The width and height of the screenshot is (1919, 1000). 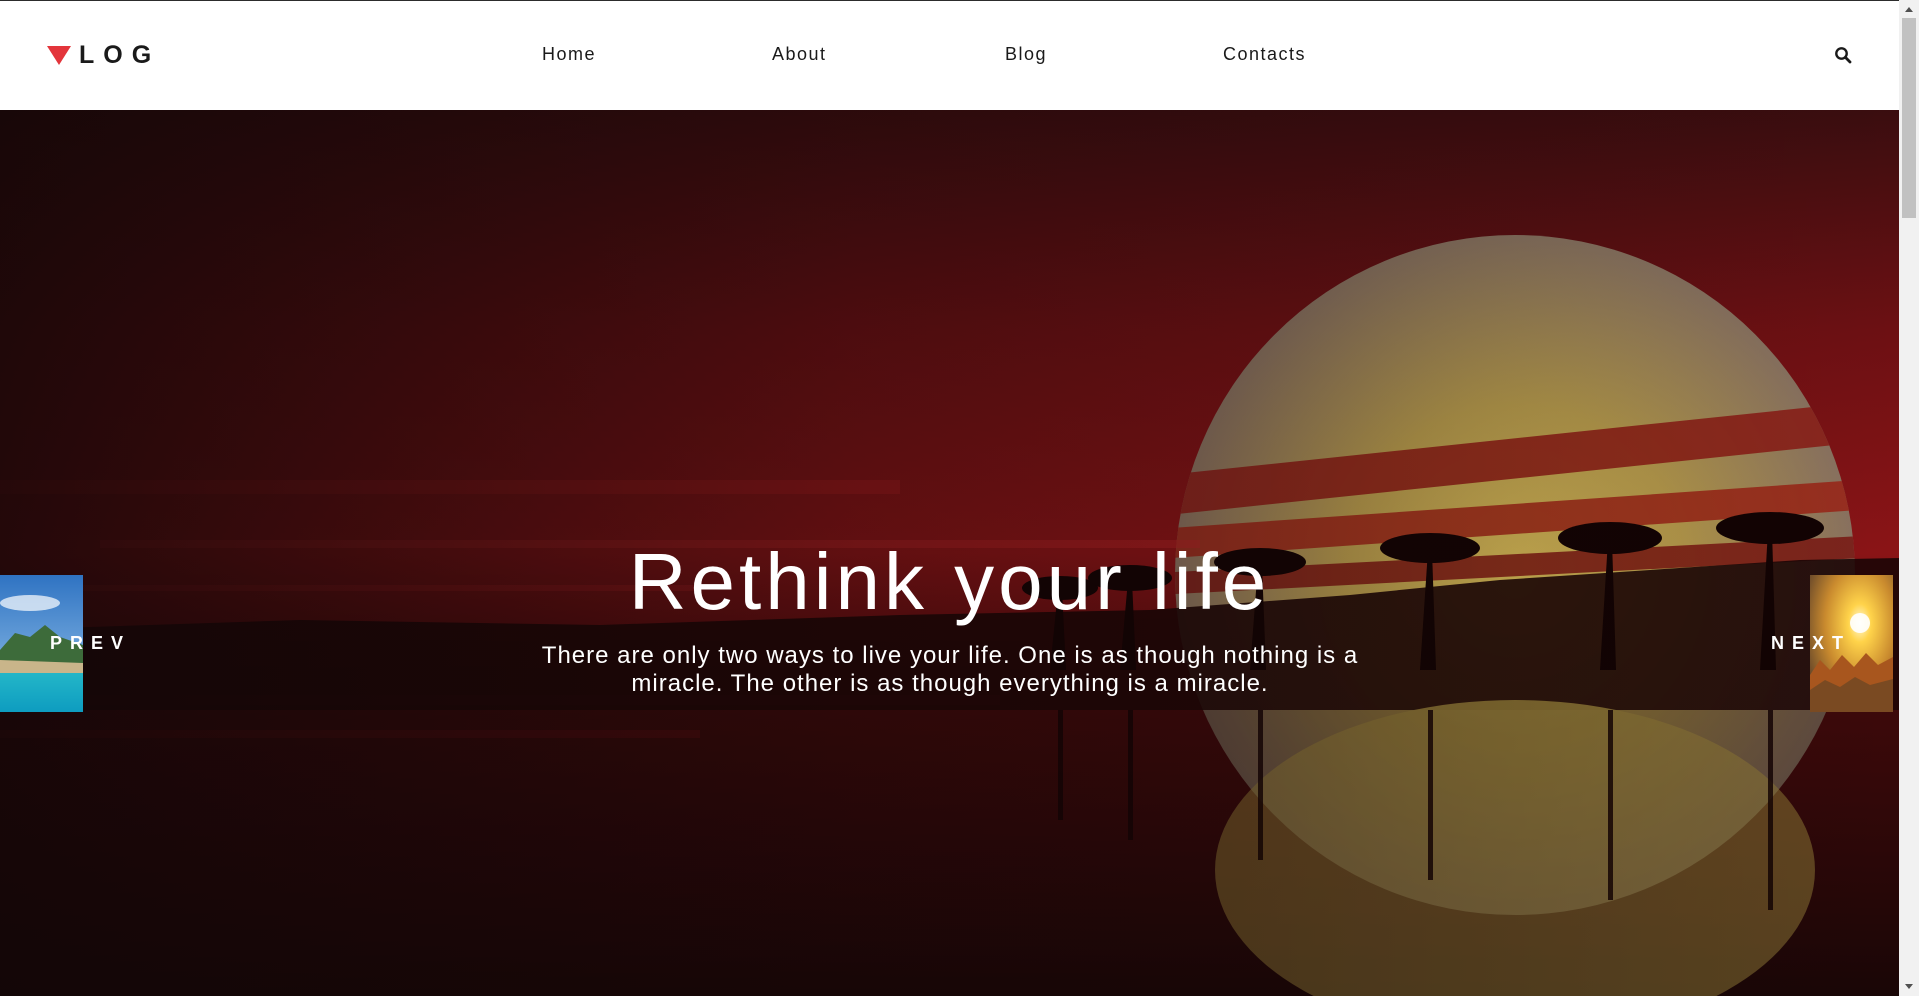 I want to click on next-slide-button: NEXT, so click(x=1811, y=643).